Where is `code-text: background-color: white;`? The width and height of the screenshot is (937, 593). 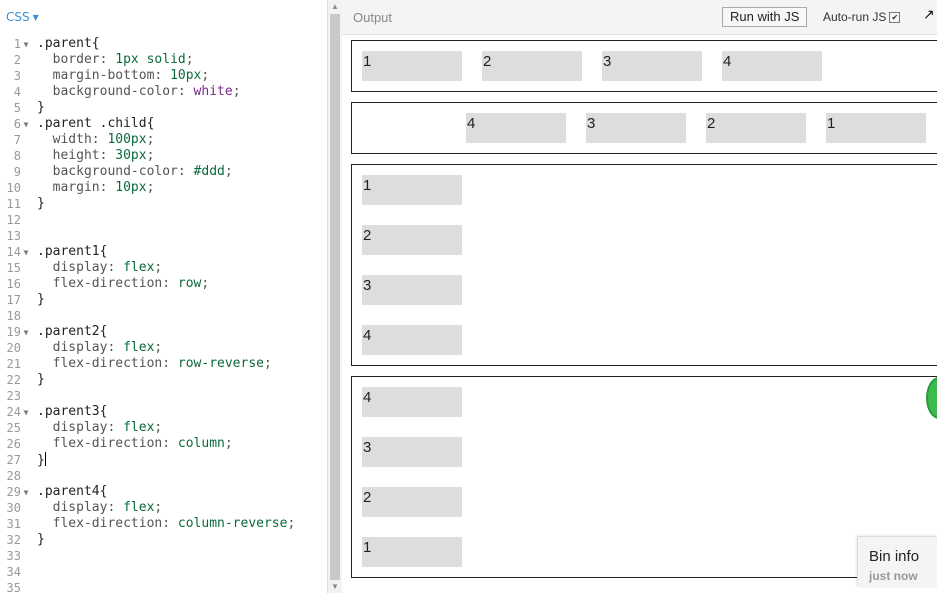 code-text: background-color: white; is located at coordinates (136, 92).